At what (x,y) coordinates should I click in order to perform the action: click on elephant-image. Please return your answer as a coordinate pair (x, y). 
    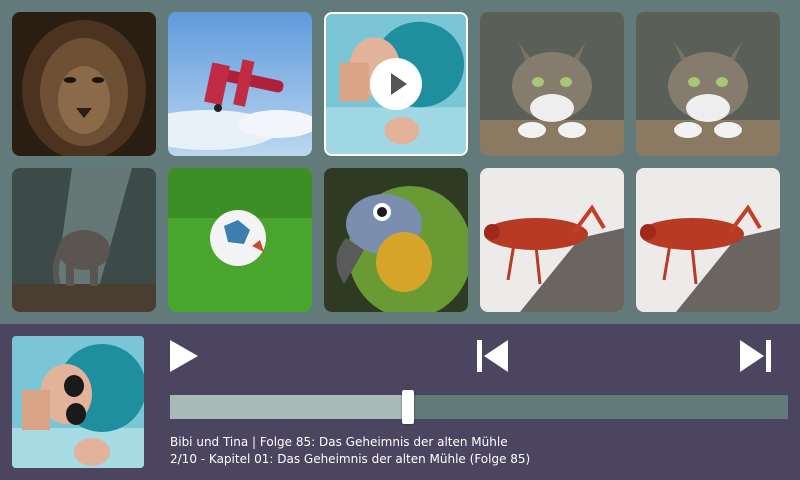
    Looking at the image, I should click on (84, 240).